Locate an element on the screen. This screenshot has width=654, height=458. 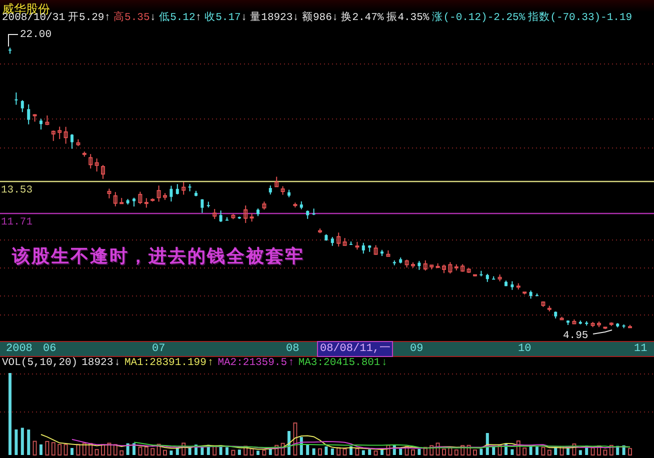
quote-value: 量18923 is located at coordinates (271, 18).